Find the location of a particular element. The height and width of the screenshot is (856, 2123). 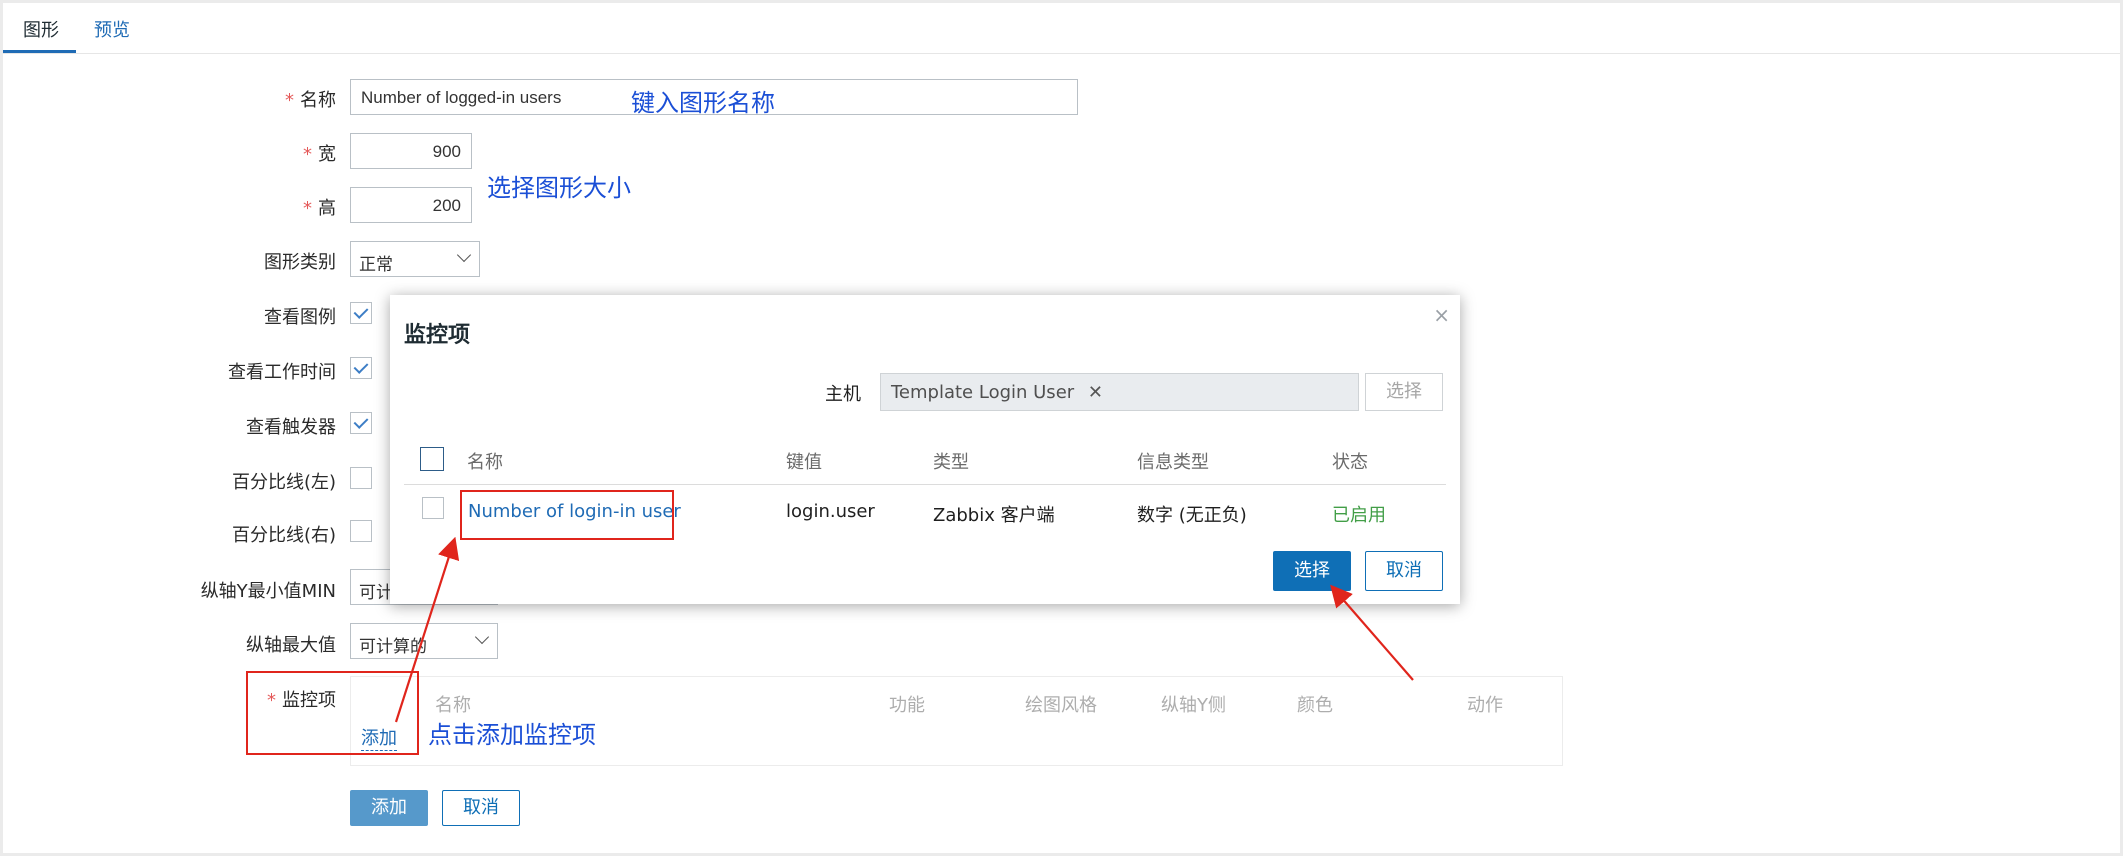

arrow-to-select-button is located at coordinates (1372, 632).